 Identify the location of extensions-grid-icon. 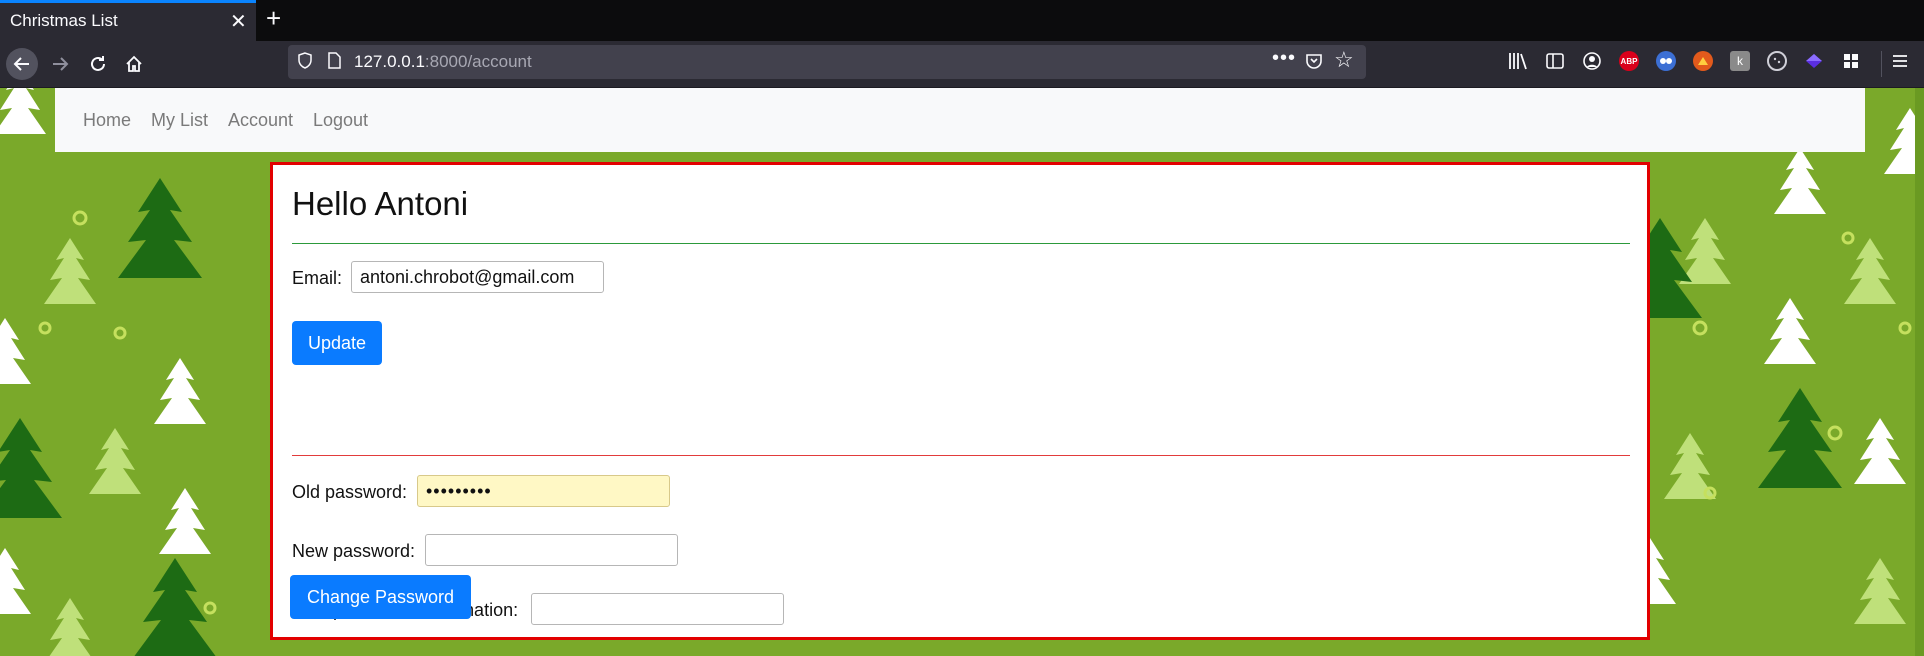
(1851, 61).